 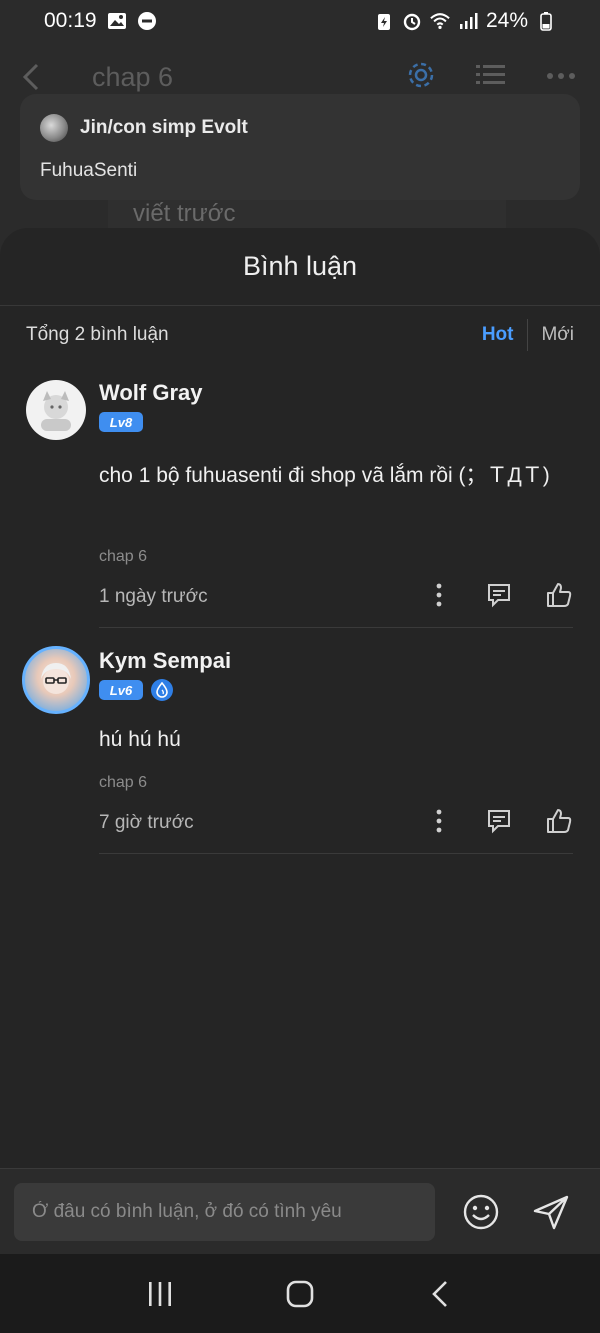 What do you see at coordinates (506, 20) in the screenshot?
I see `battery-percent: 24%` at bounding box center [506, 20].